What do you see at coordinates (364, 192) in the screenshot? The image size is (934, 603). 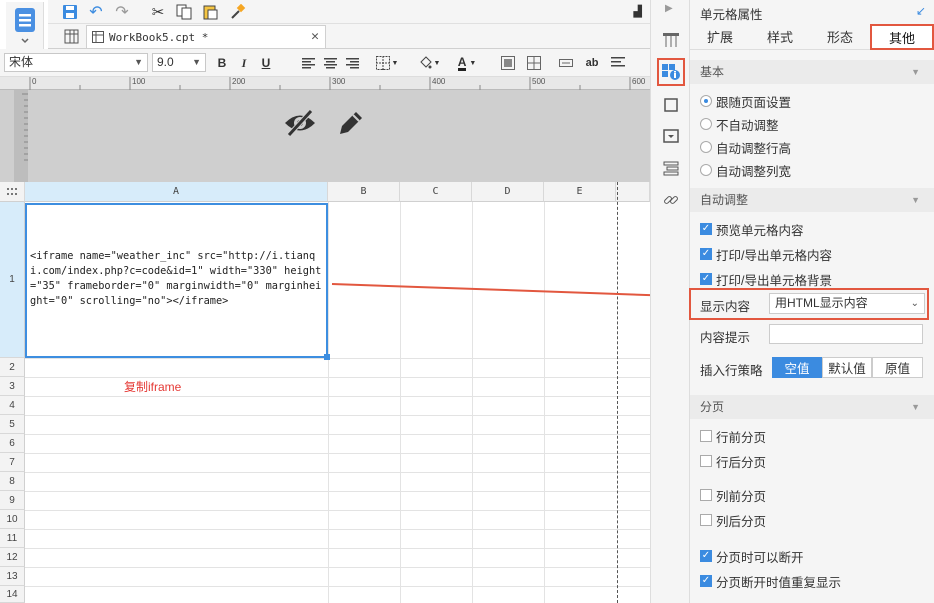 I see `column-header: B` at bounding box center [364, 192].